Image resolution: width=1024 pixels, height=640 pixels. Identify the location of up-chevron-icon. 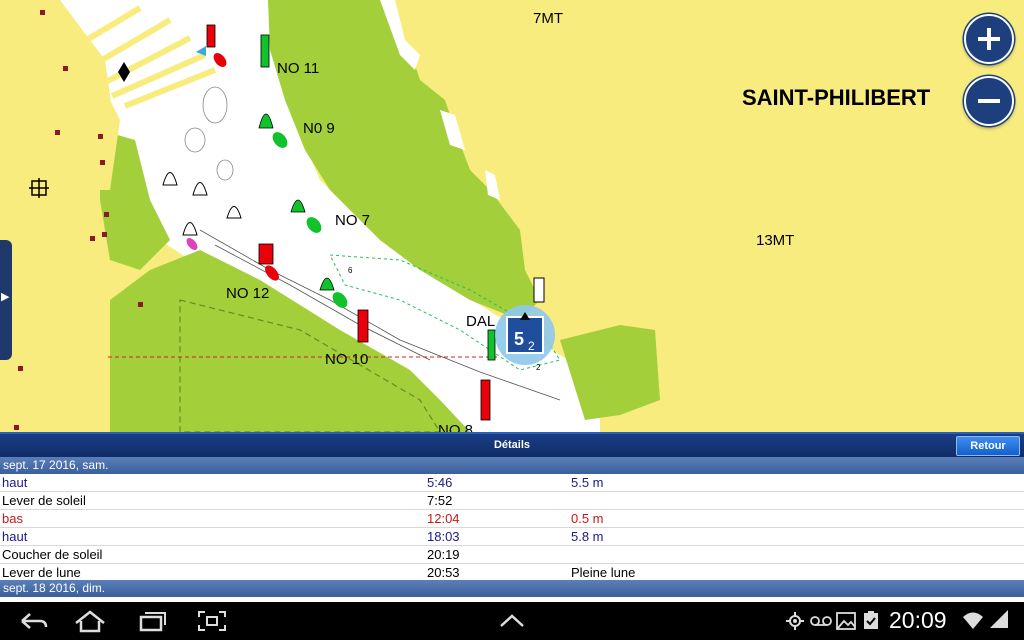
(512, 621).